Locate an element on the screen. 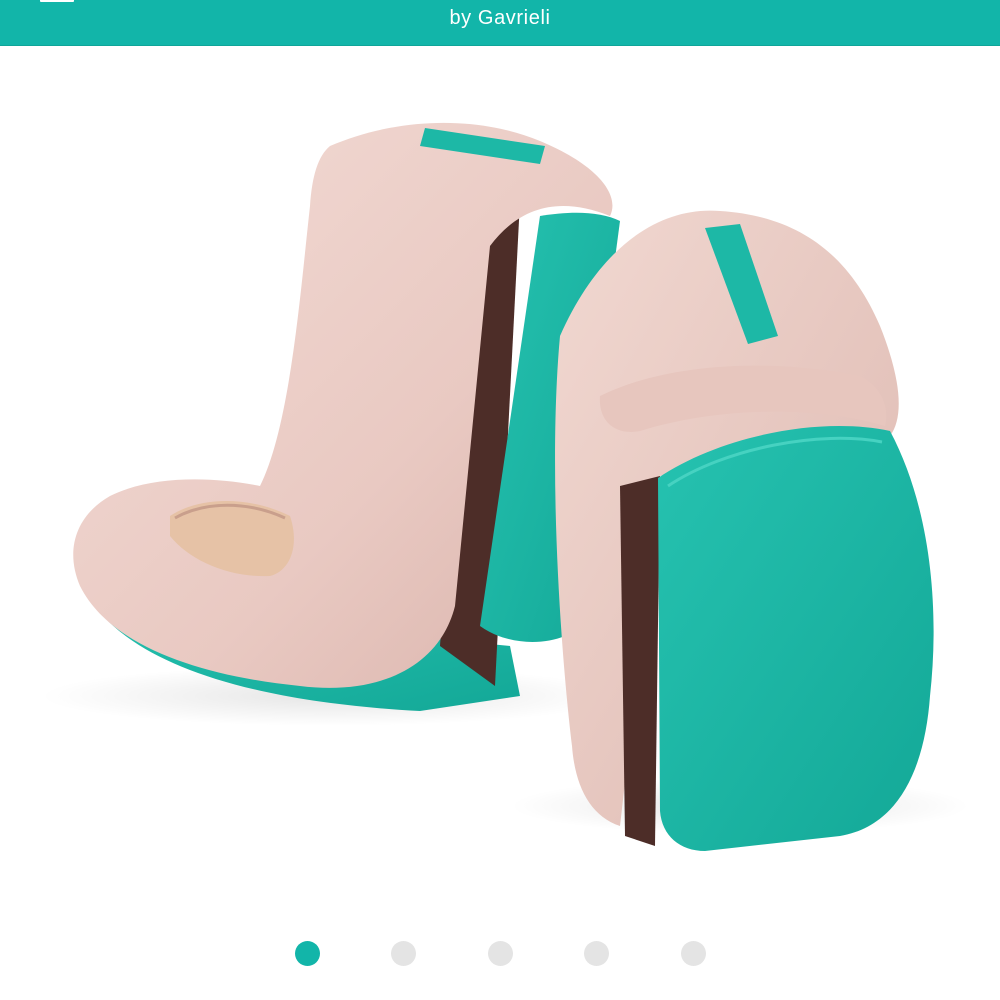 The width and height of the screenshot is (1000, 1000). top-header-bar: by Gavrieli is located at coordinates (500, 23).